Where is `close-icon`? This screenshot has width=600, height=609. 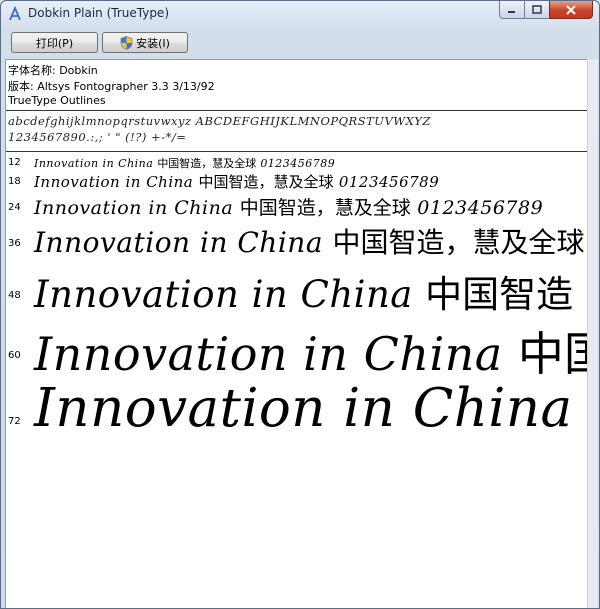 close-icon is located at coordinates (571, 9).